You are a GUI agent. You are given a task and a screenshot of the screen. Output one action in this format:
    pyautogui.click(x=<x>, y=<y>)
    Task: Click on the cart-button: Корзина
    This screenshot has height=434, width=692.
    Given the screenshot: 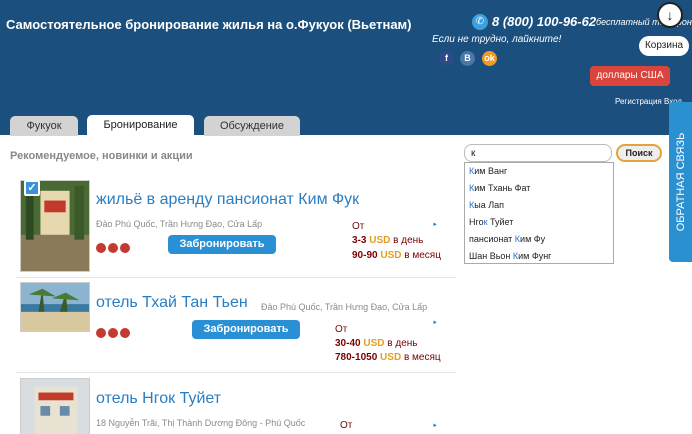 What is the action you would take?
    pyautogui.click(x=664, y=46)
    